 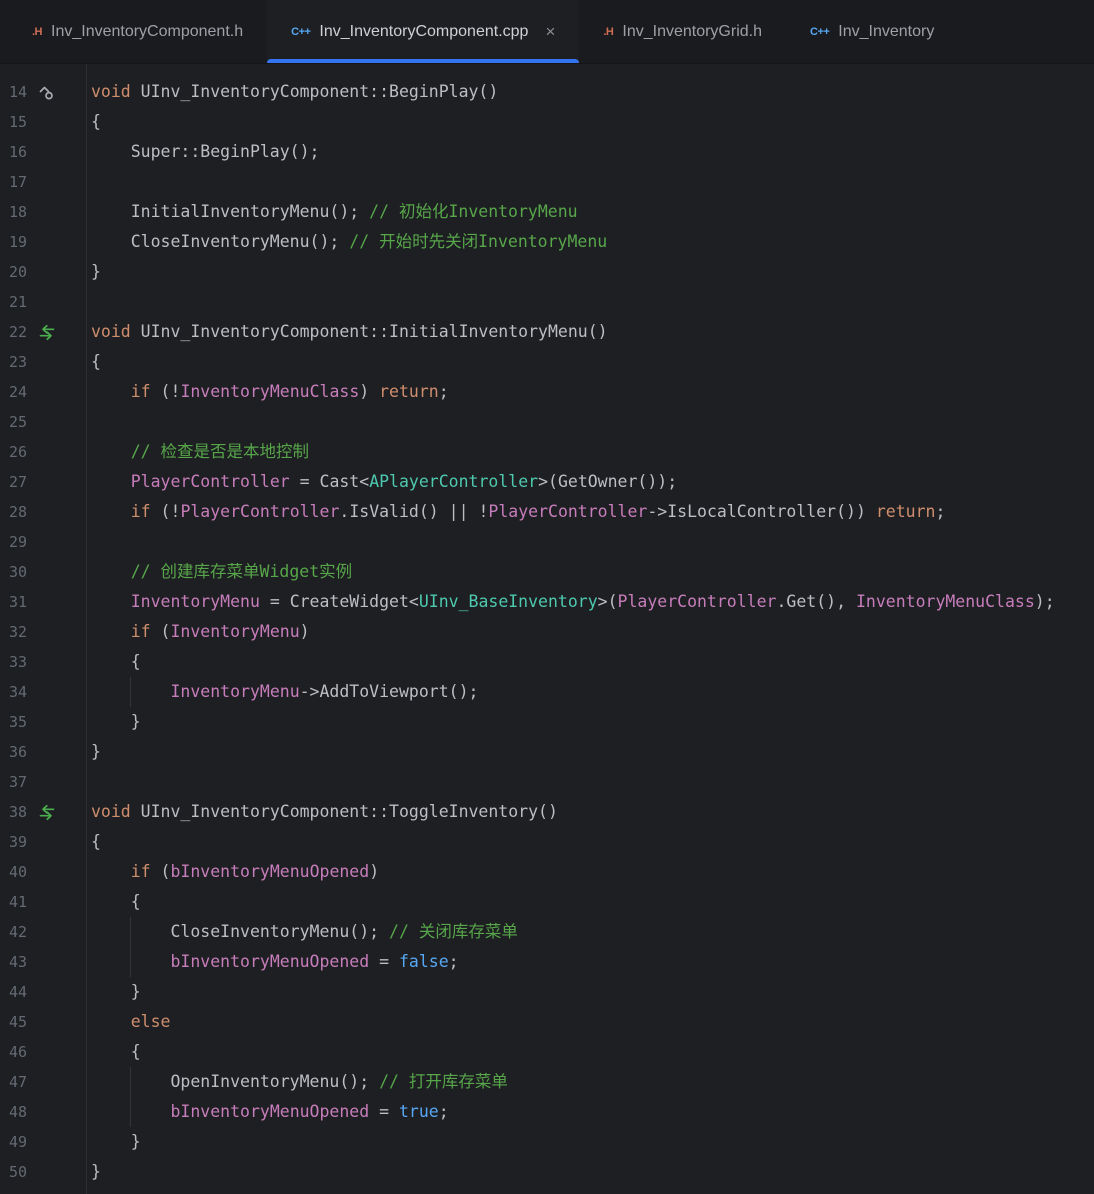 I want to click on close-tab-icon: ×, so click(x=550, y=31).